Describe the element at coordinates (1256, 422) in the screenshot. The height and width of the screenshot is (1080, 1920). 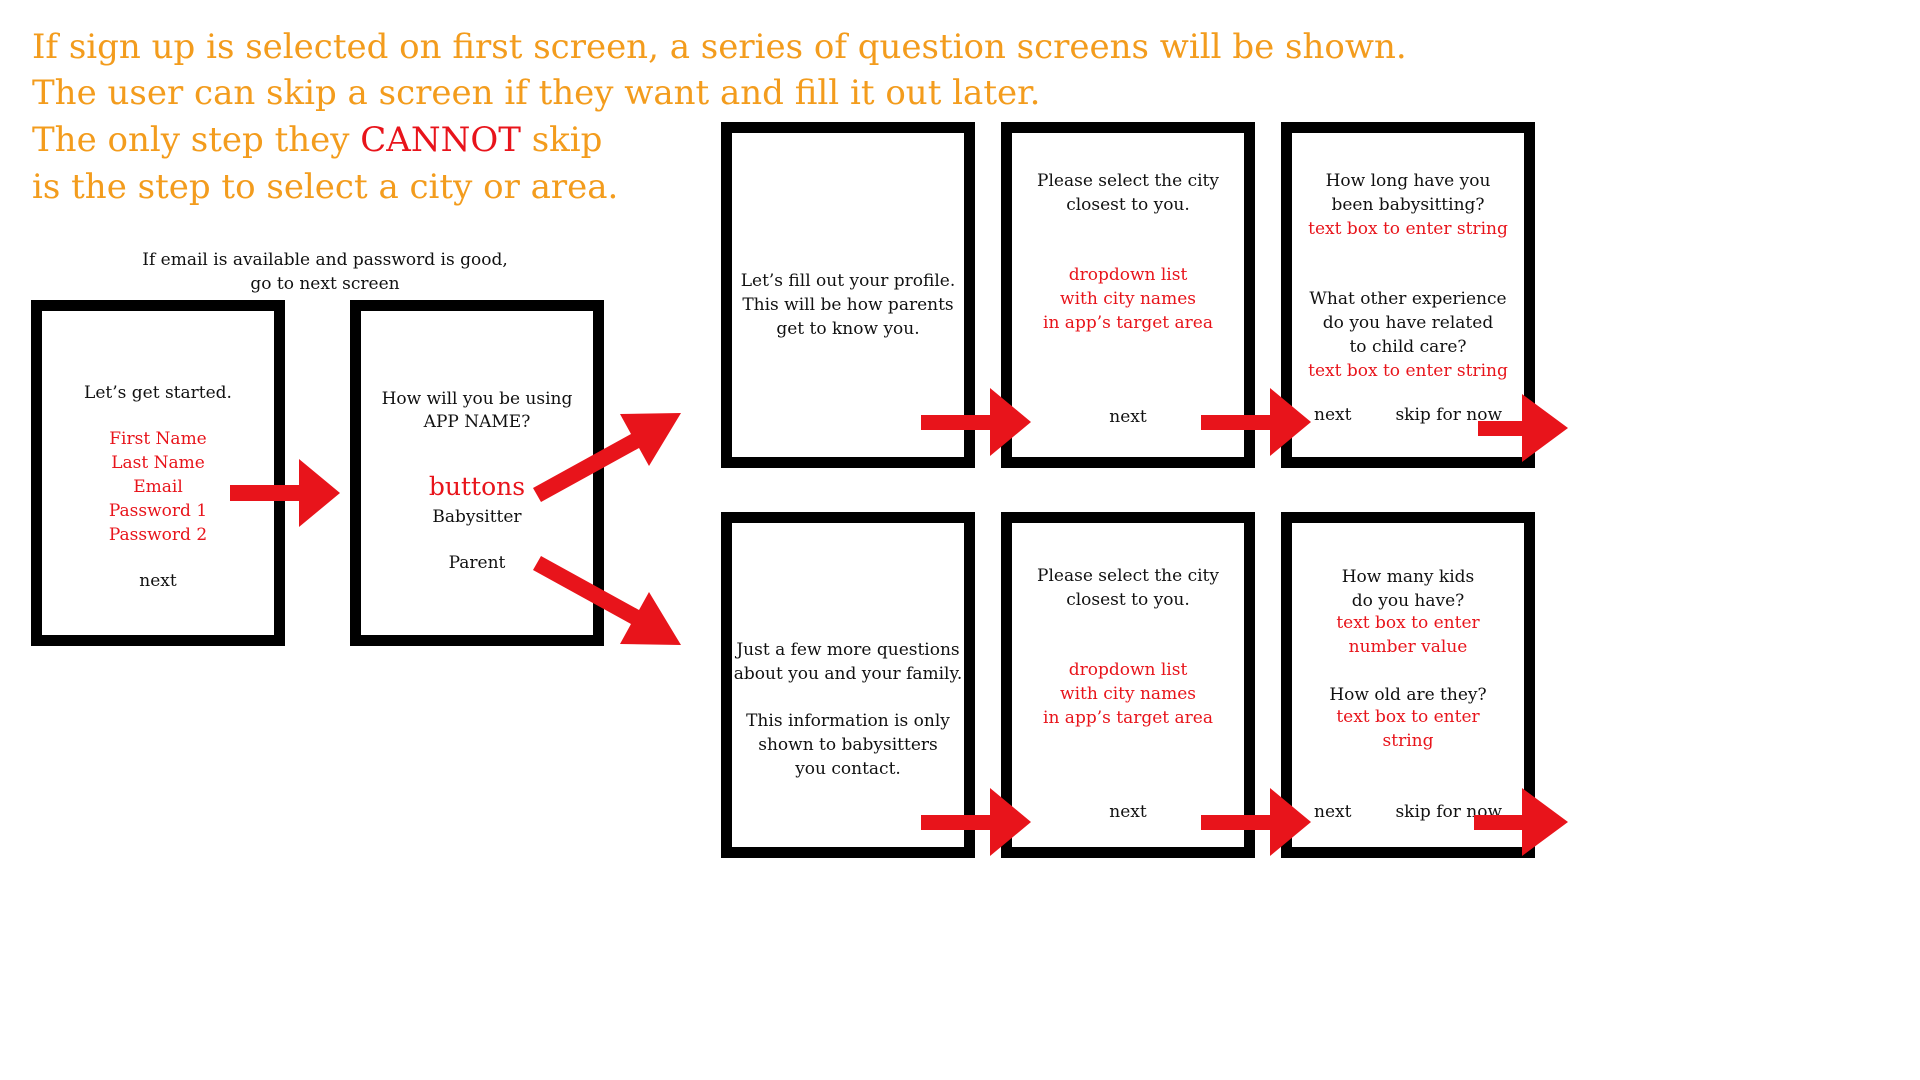
I see `arrow-sitter-city-to-experience` at that location.